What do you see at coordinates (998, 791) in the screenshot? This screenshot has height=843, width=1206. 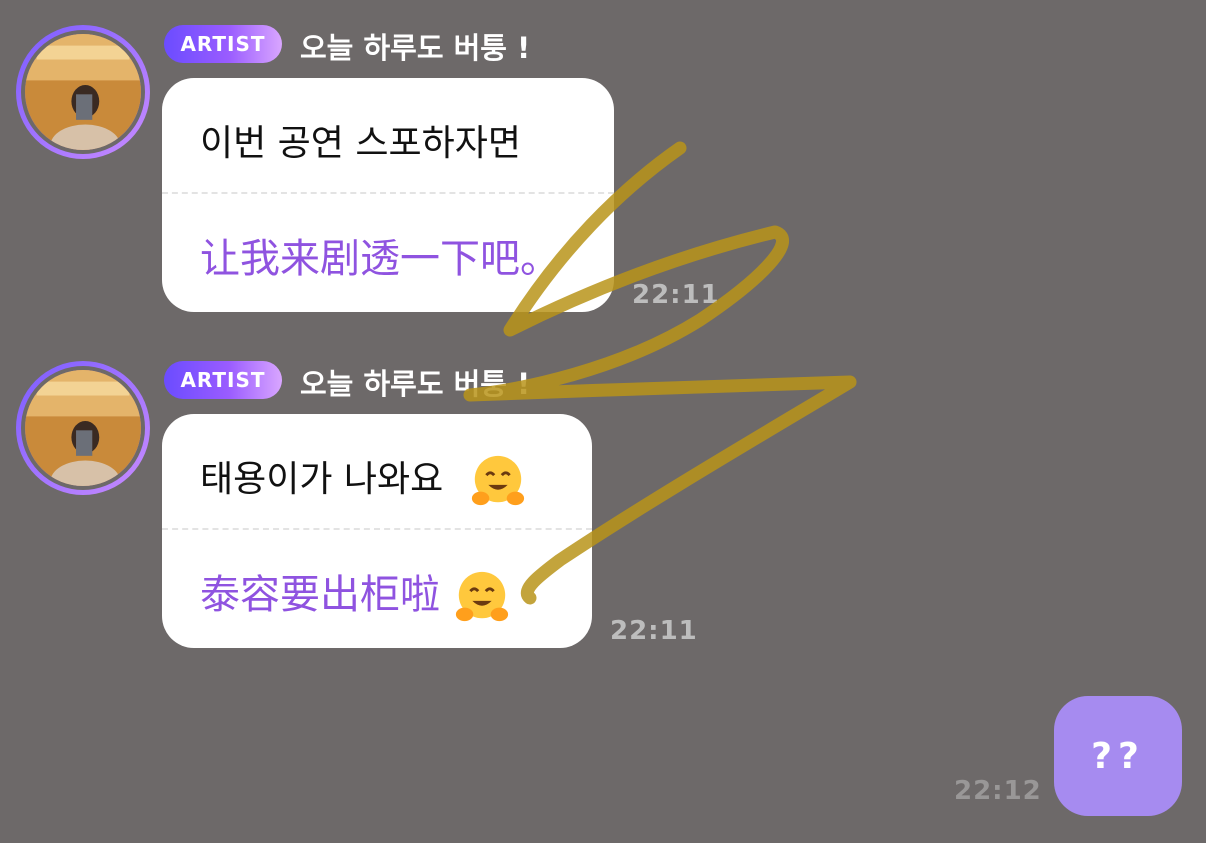 I see `my-message-time: 22:12` at bounding box center [998, 791].